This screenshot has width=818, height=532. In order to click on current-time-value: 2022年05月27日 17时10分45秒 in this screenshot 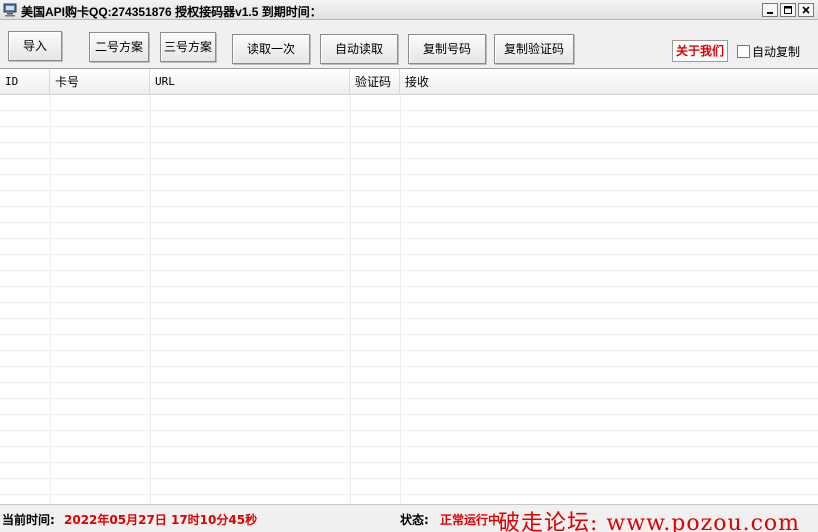, I will do `click(161, 520)`.